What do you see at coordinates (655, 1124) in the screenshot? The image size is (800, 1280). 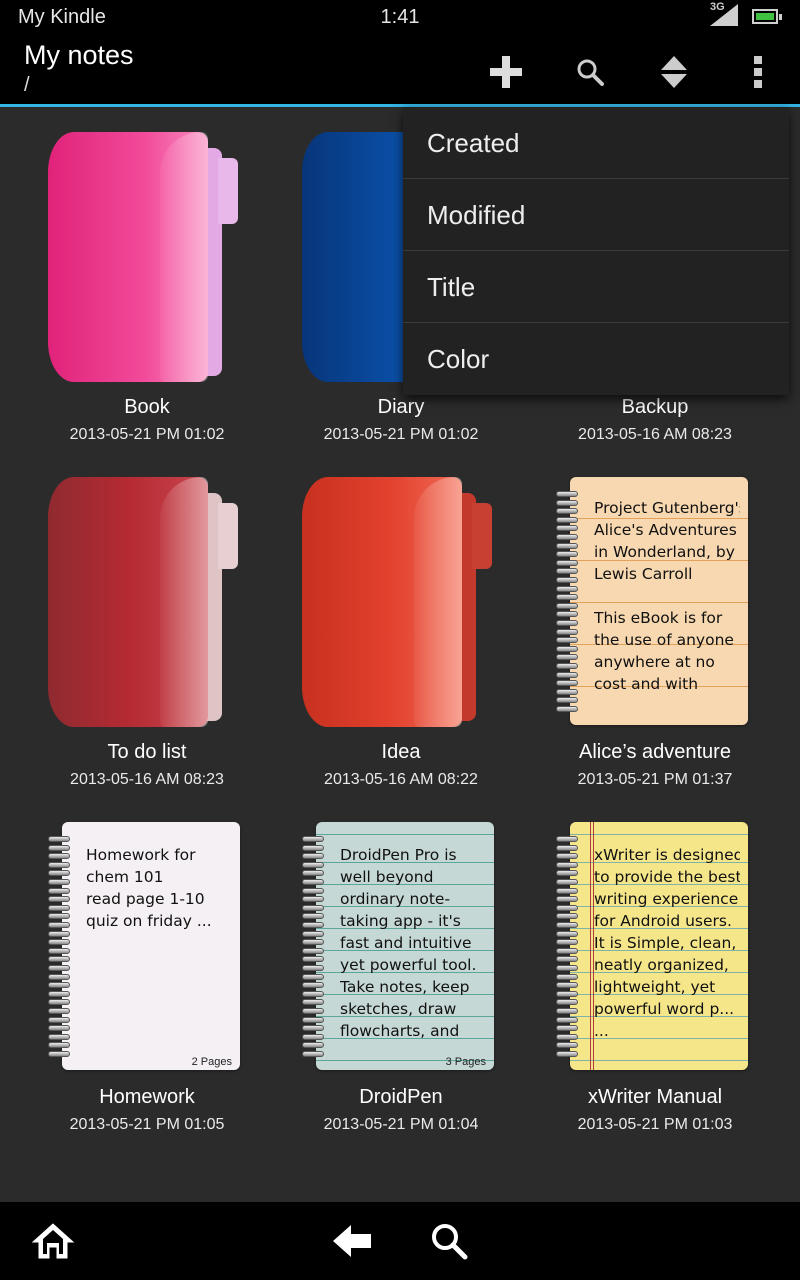 I see `note-date: 2013-05-21 PM 01:03` at bounding box center [655, 1124].